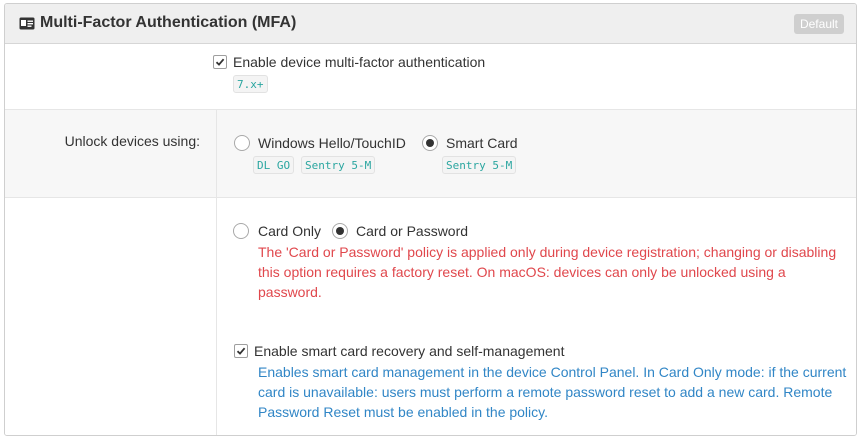 The image size is (865, 442). What do you see at coordinates (430, 143) in the screenshot?
I see `smart-card-radio` at bounding box center [430, 143].